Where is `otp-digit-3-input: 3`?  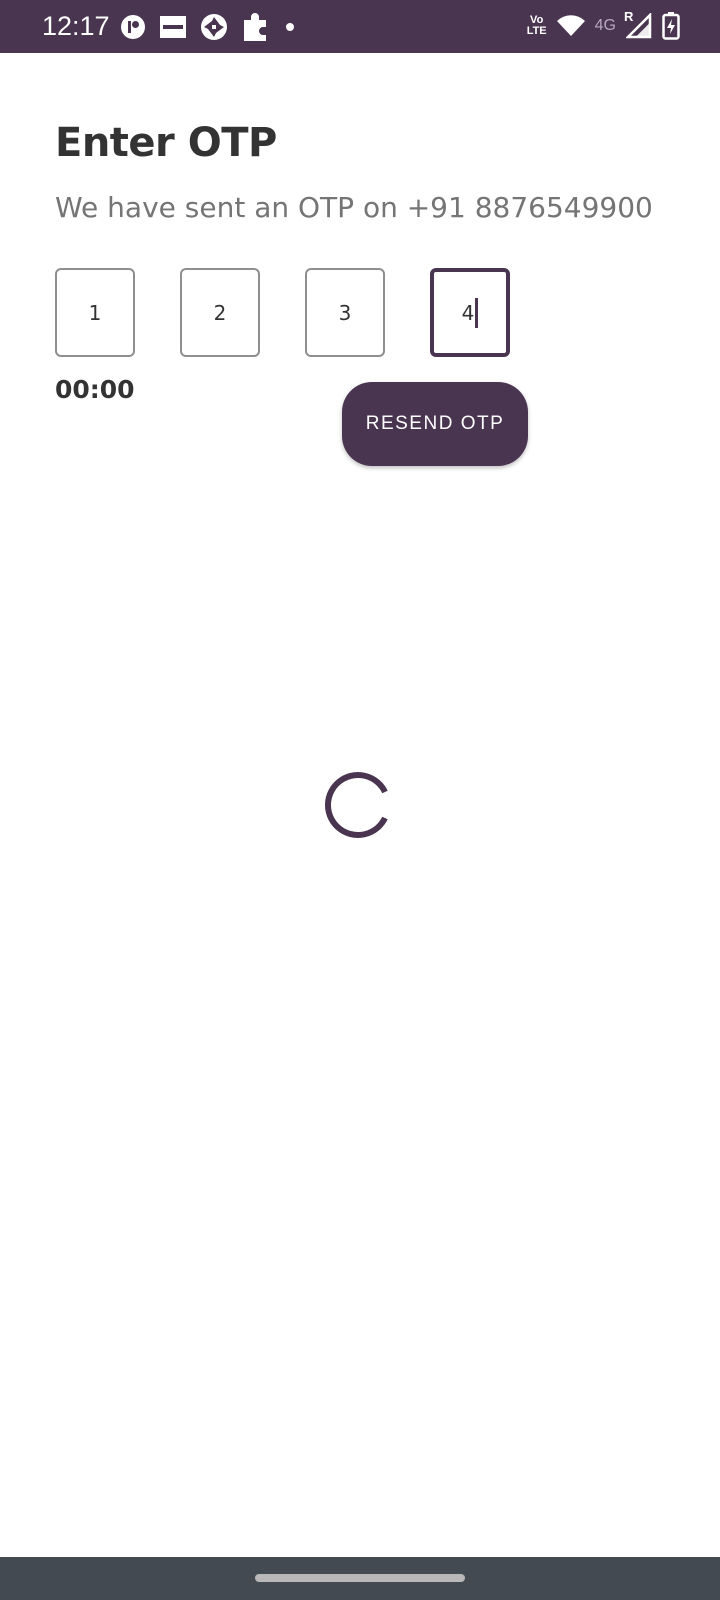 otp-digit-3-input: 3 is located at coordinates (345, 312).